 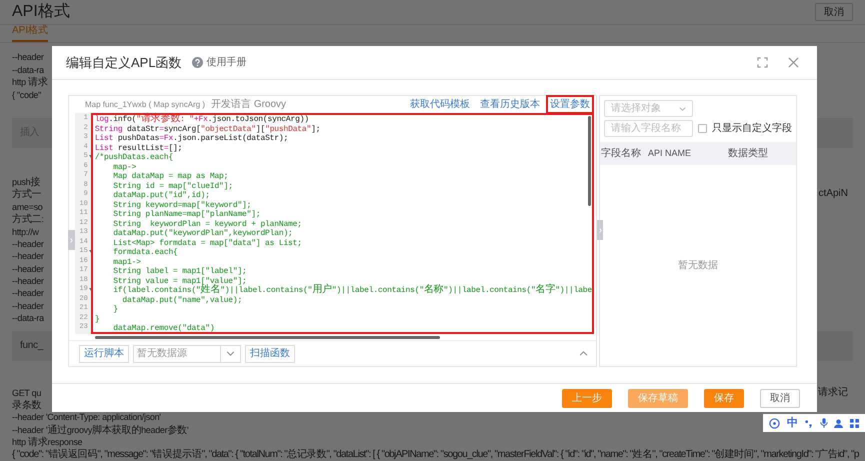 I want to click on text-line: http 请求response, so click(x=47, y=442).